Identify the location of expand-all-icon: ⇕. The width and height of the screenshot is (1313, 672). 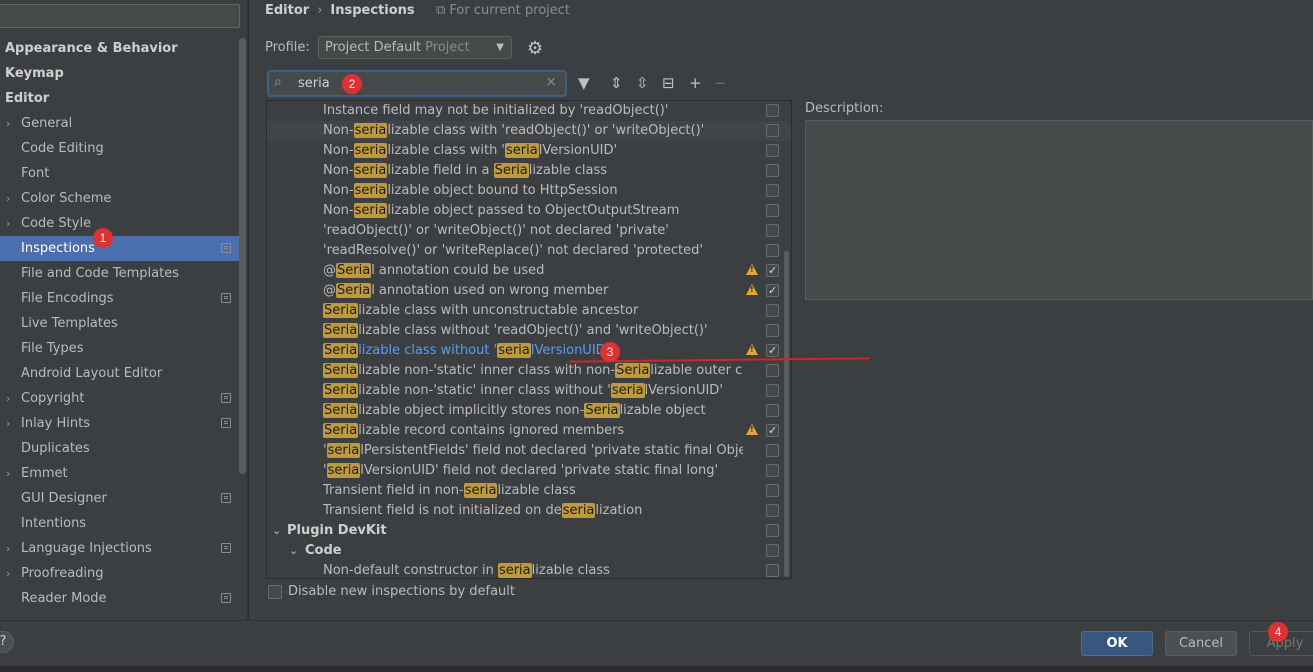
(616, 83).